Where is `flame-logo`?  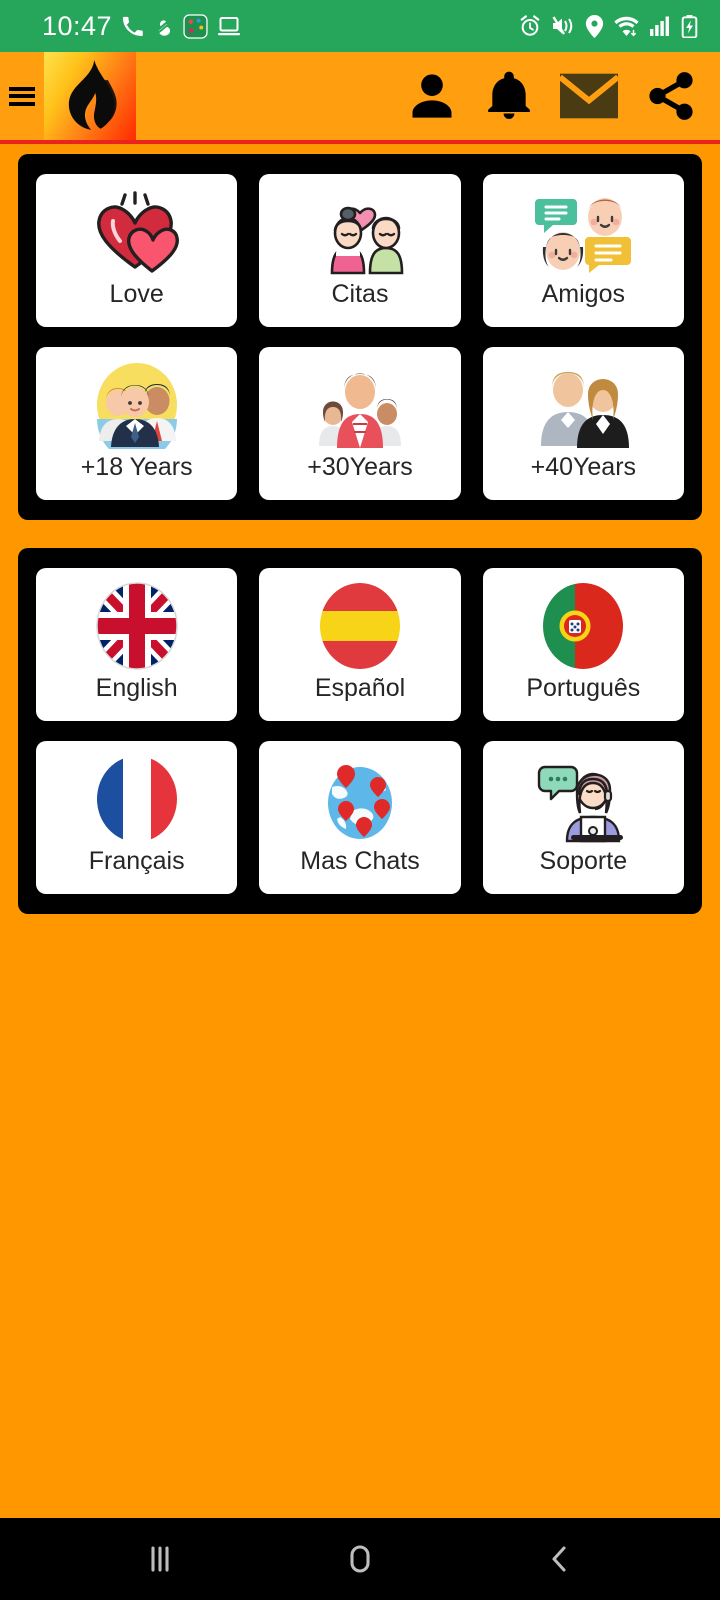
flame-logo is located at coordinates (90, 96).